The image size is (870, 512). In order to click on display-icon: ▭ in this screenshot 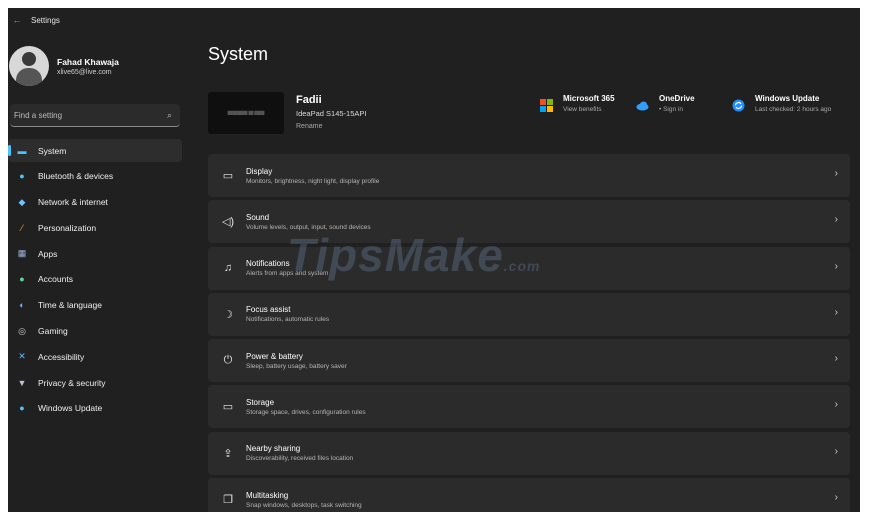, I will do `click(228, 176)`.